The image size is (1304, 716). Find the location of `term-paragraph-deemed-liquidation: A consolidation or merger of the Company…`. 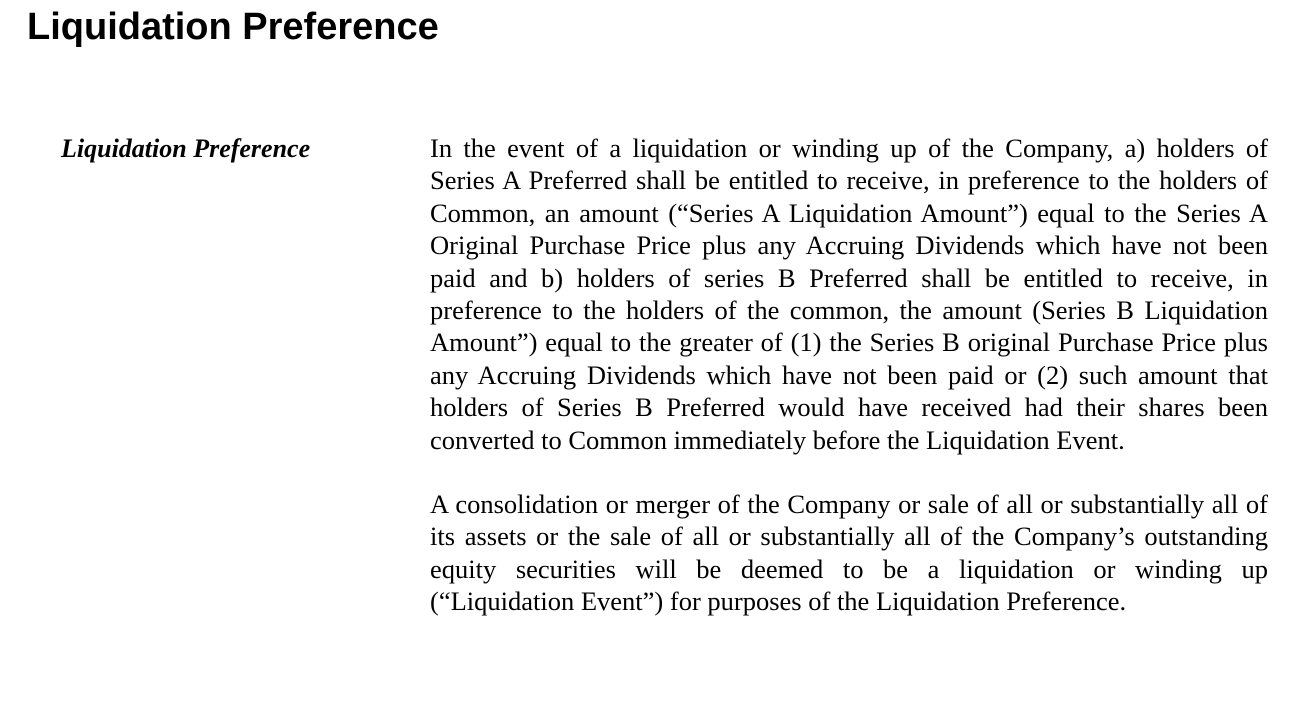

term-paragraph-deemed-liquidation: A consolidation or merger of the Company… is located at coordinates (849, 553).